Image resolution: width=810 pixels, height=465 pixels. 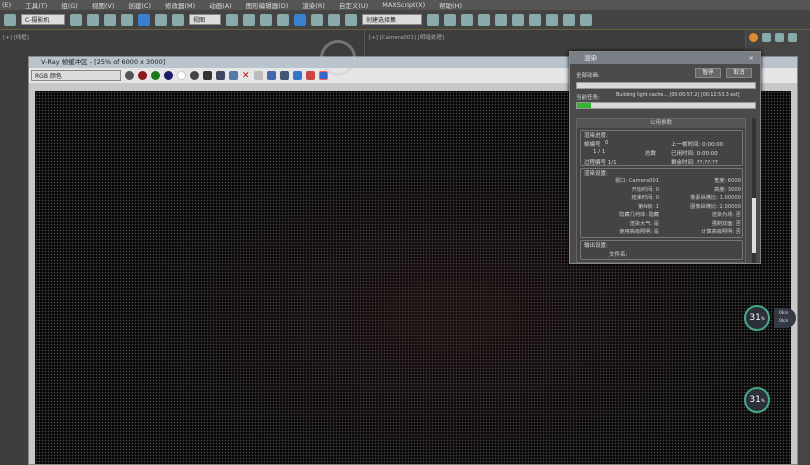 I want to click on render-setup-icon, so click(x=552, y=19).